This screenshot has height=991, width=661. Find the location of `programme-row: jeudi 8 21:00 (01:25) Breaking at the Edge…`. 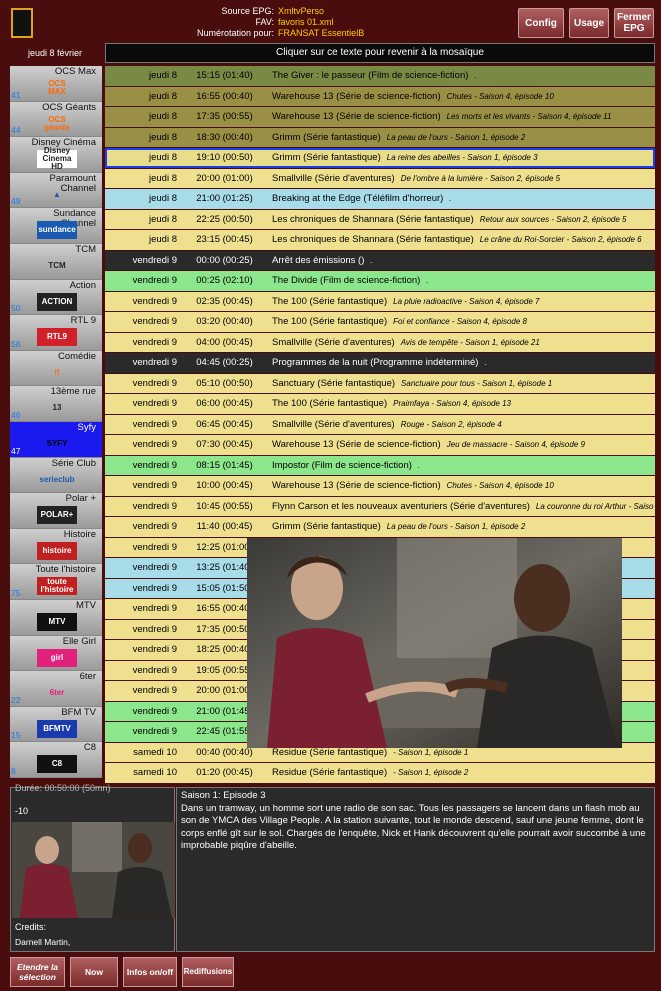

programme-row: jeudi 8 21:00 (01:25) Breaking at the Edge… is located at coordinates (380, 199).